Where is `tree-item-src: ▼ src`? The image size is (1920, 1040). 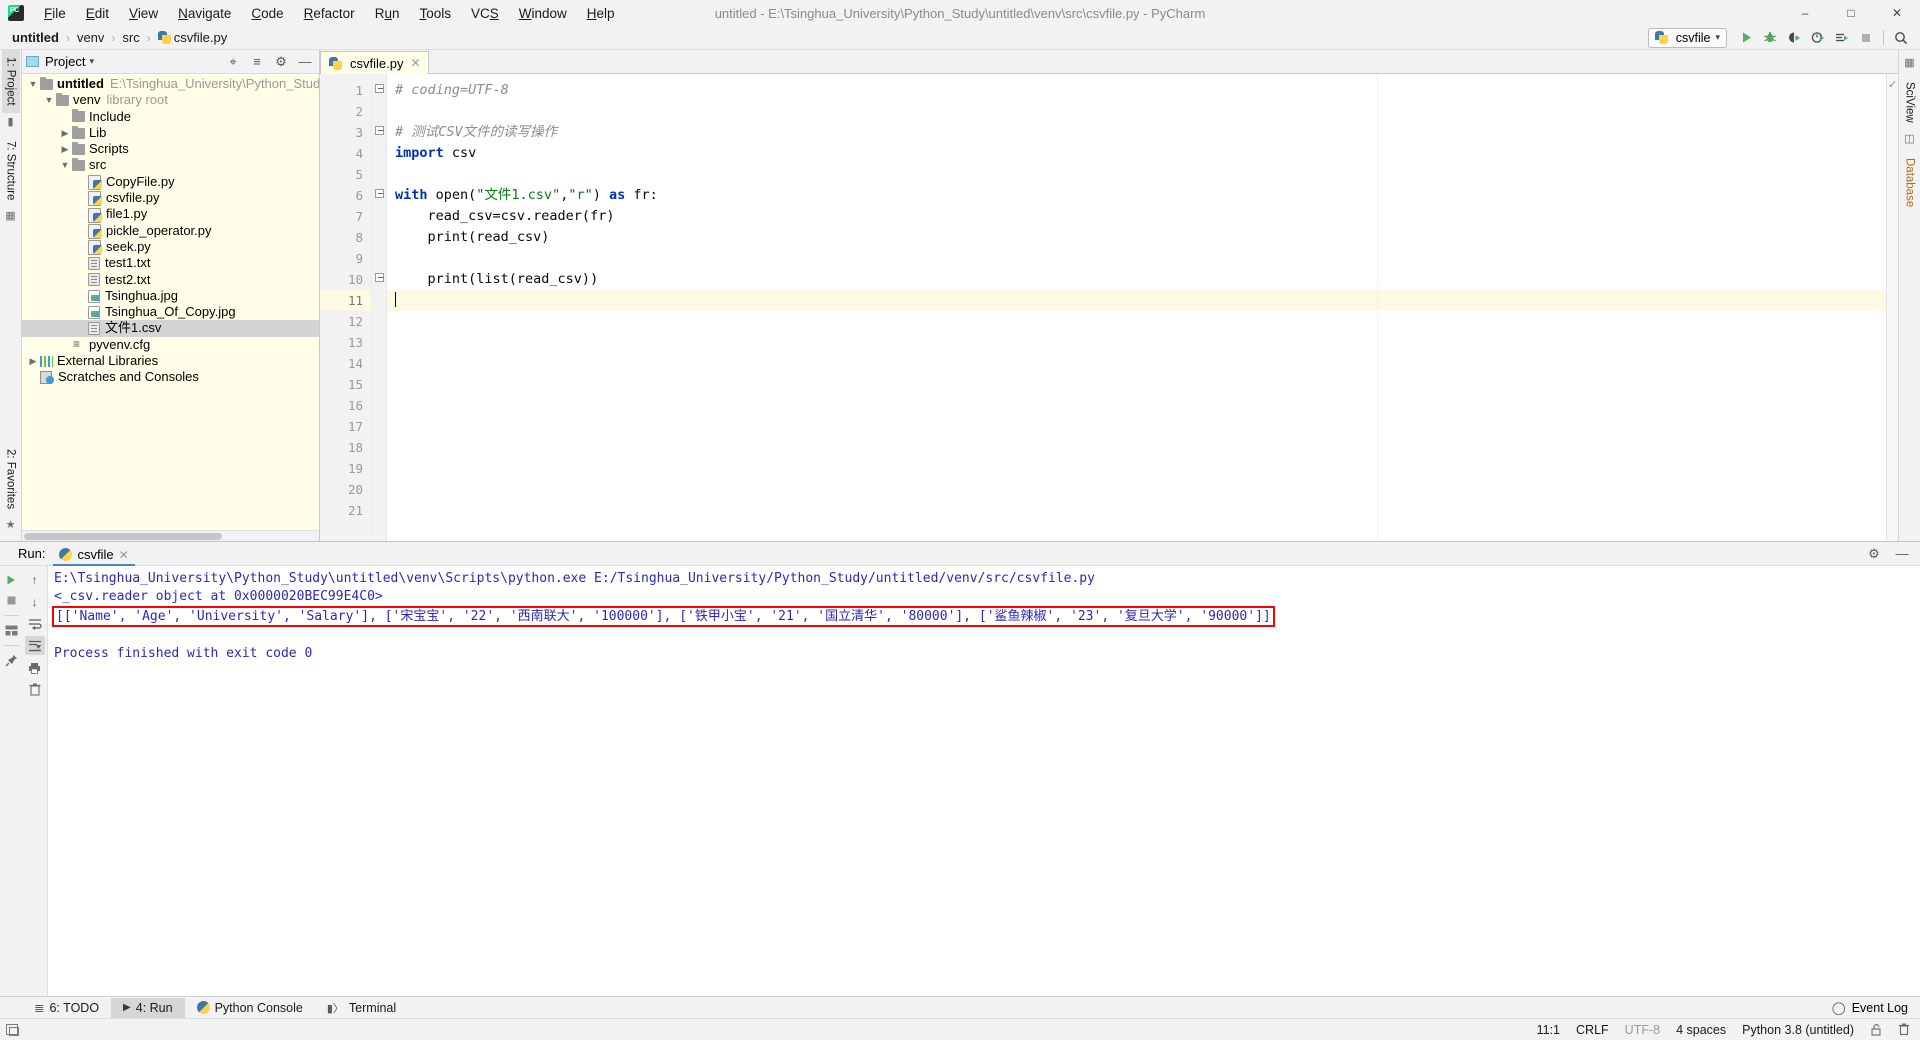
tree-item-src: ▼ src is located at coordinates (170, 165).